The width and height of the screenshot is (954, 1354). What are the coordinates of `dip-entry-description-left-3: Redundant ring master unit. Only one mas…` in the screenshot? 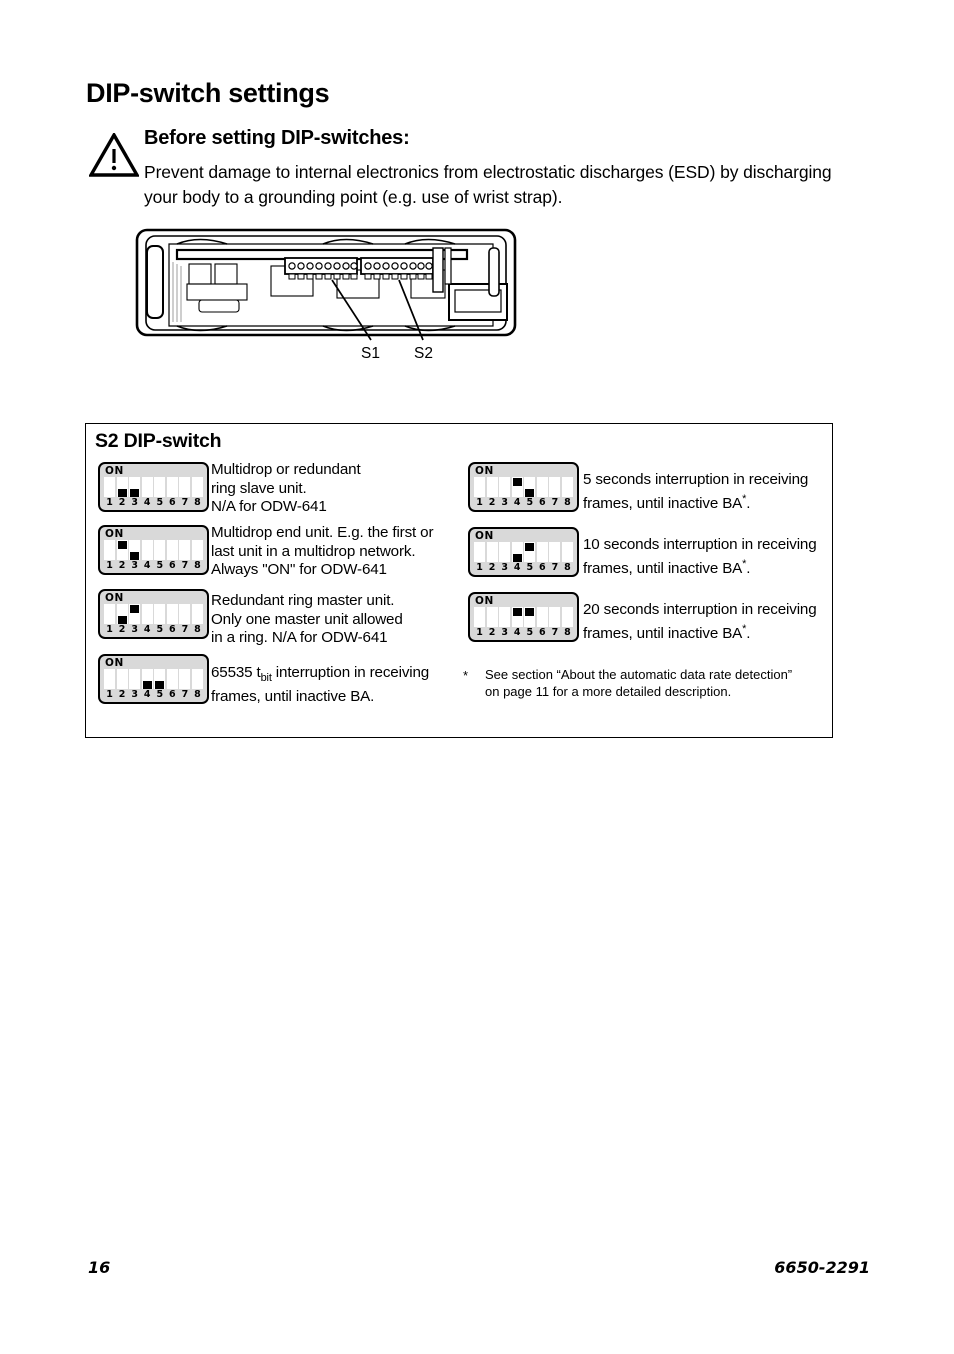 It's located at (307, 620).